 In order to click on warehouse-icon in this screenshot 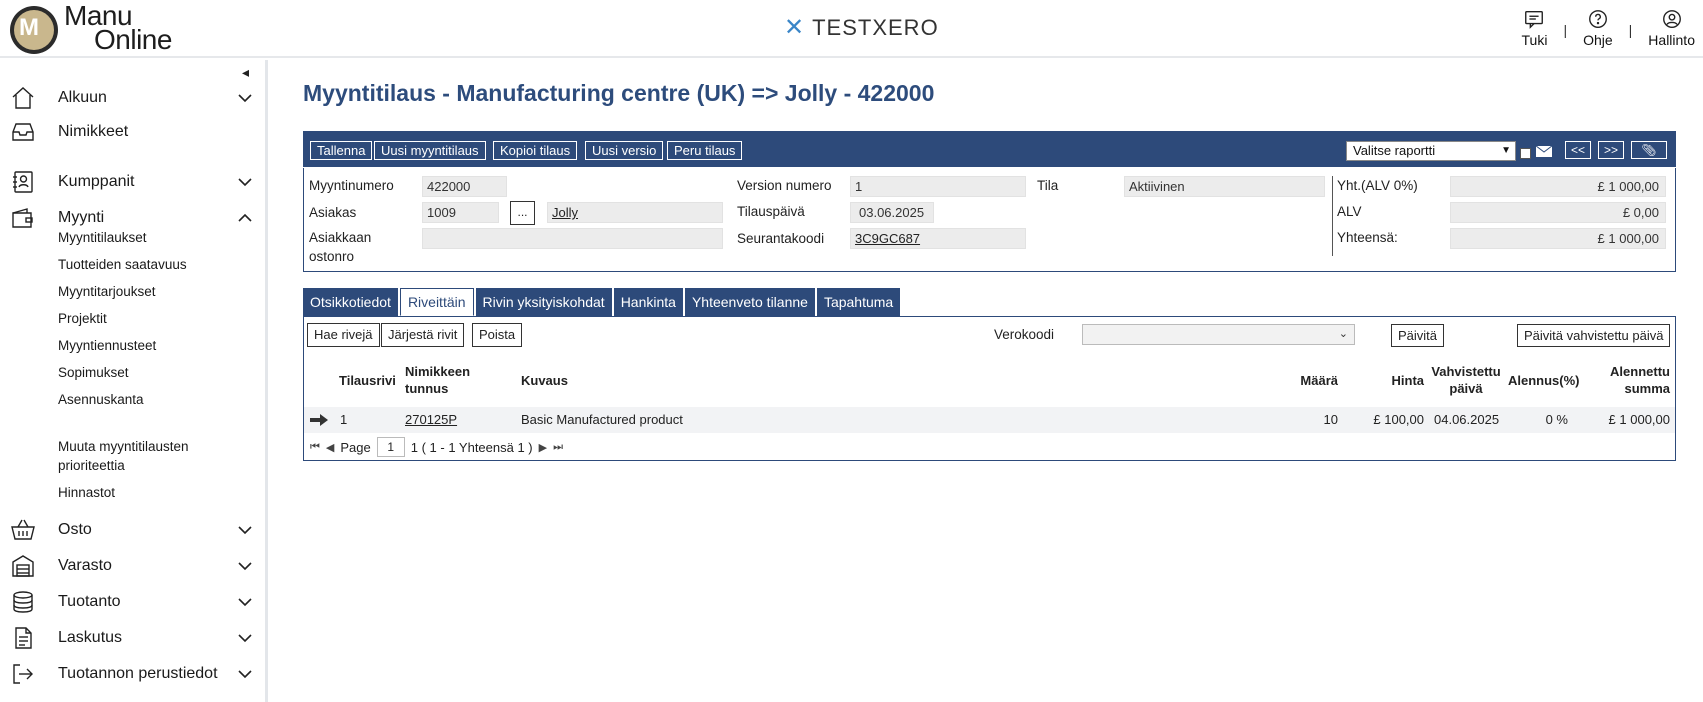, I will do `click(23, 566)`.